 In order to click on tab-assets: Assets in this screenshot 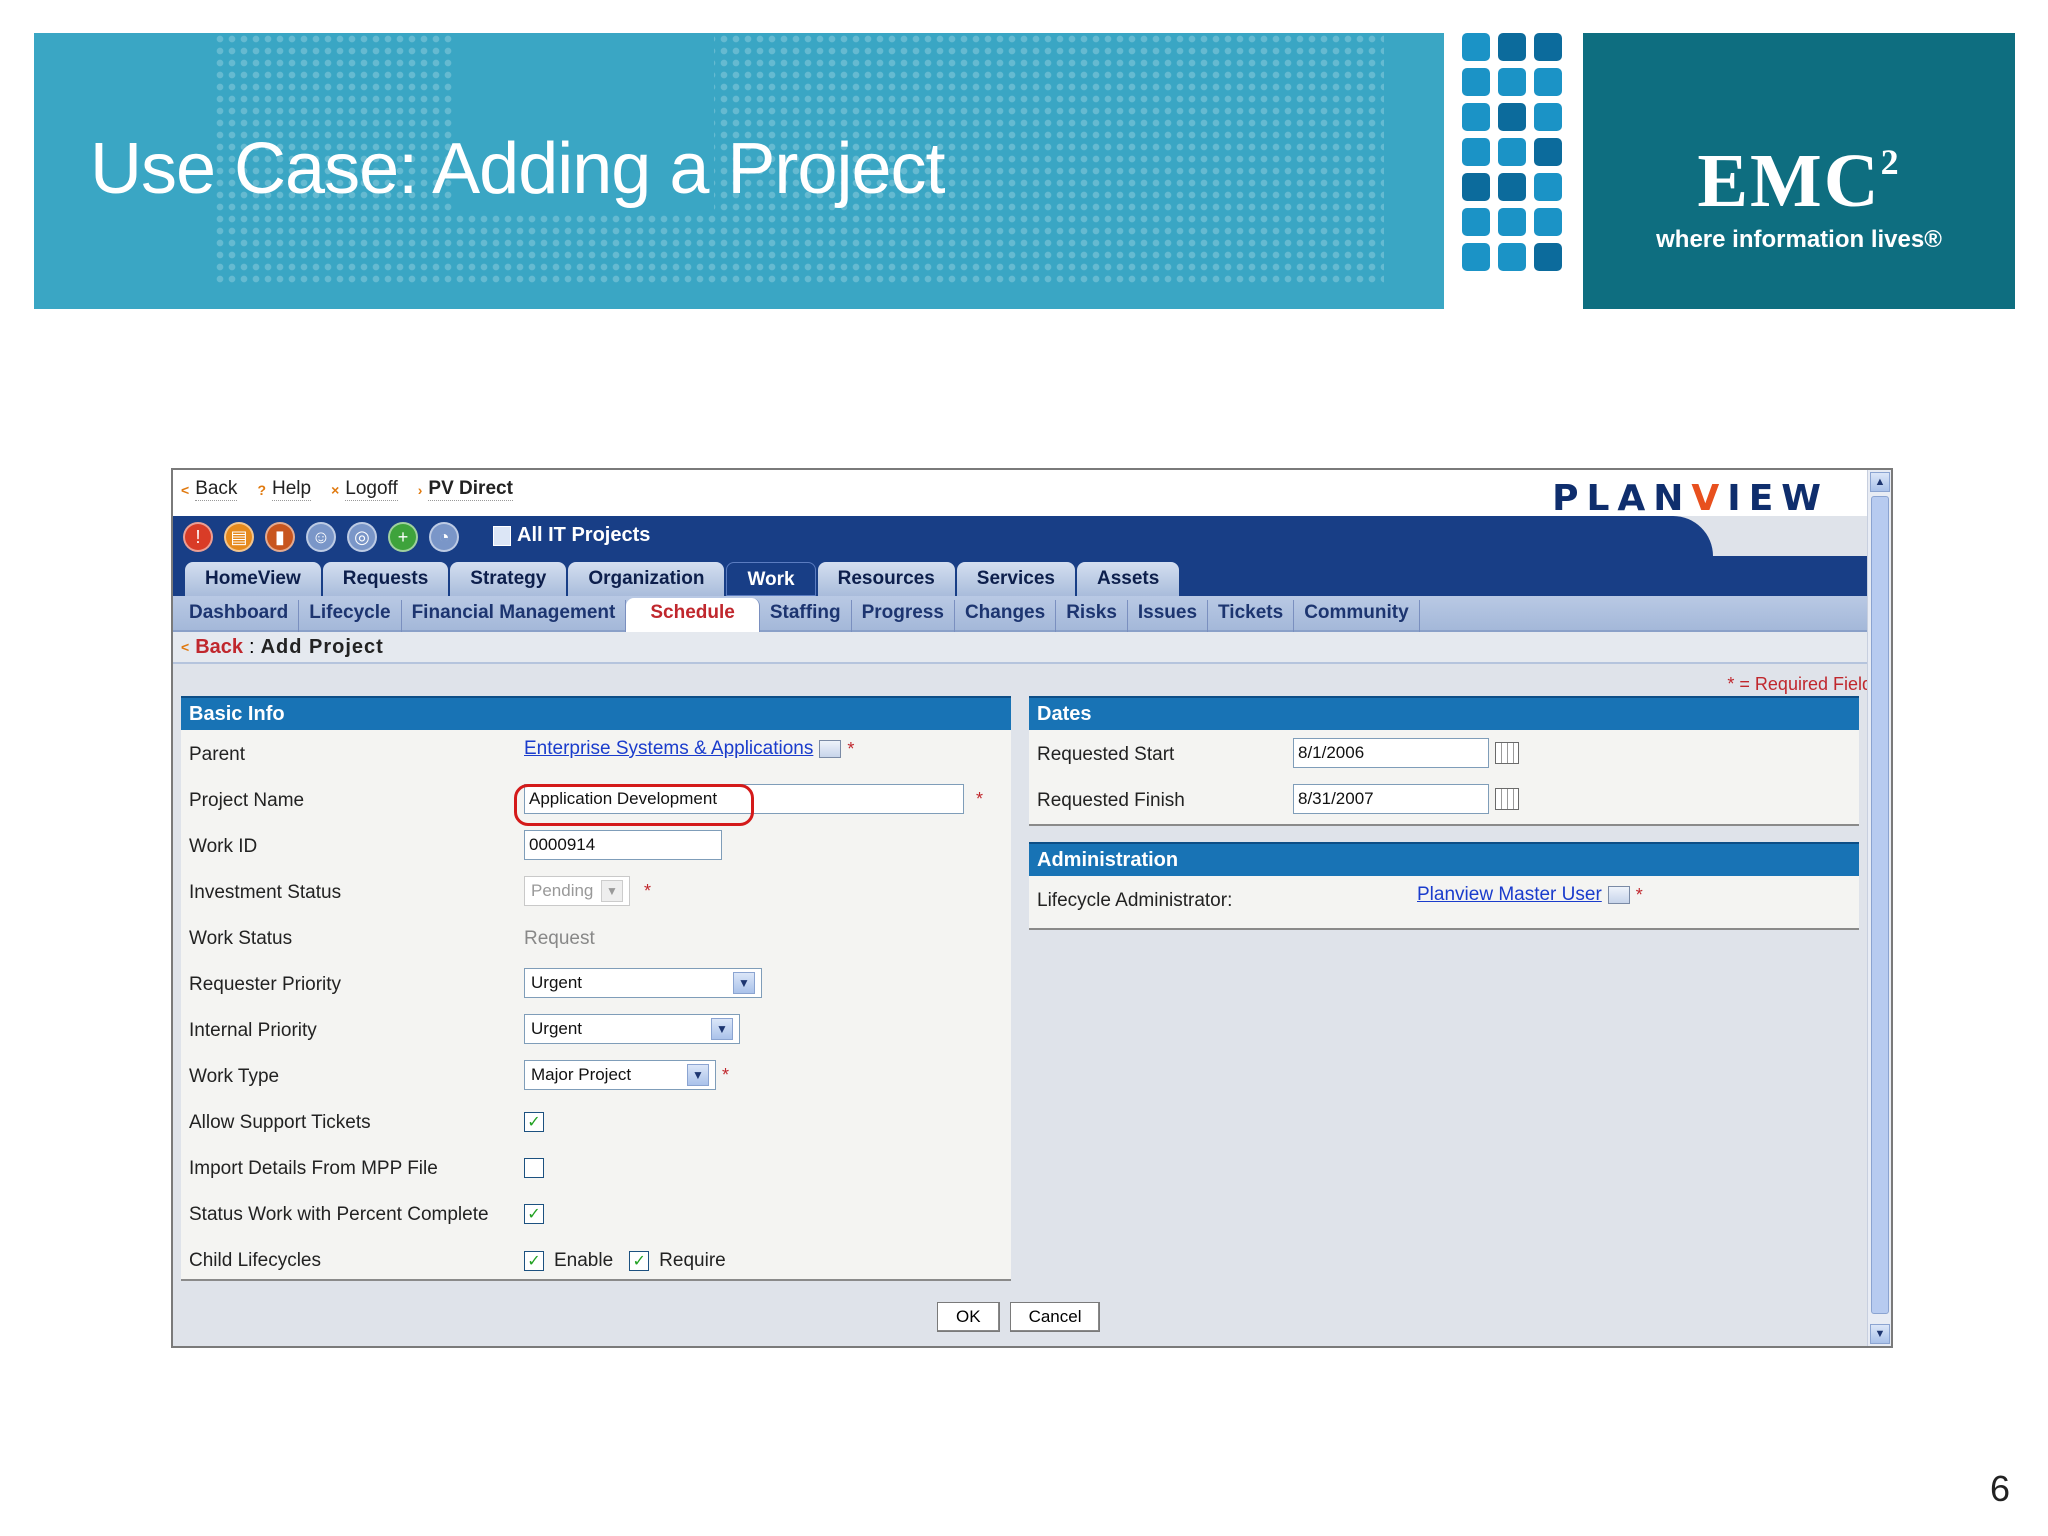, I will do `click(1128, 579)`.